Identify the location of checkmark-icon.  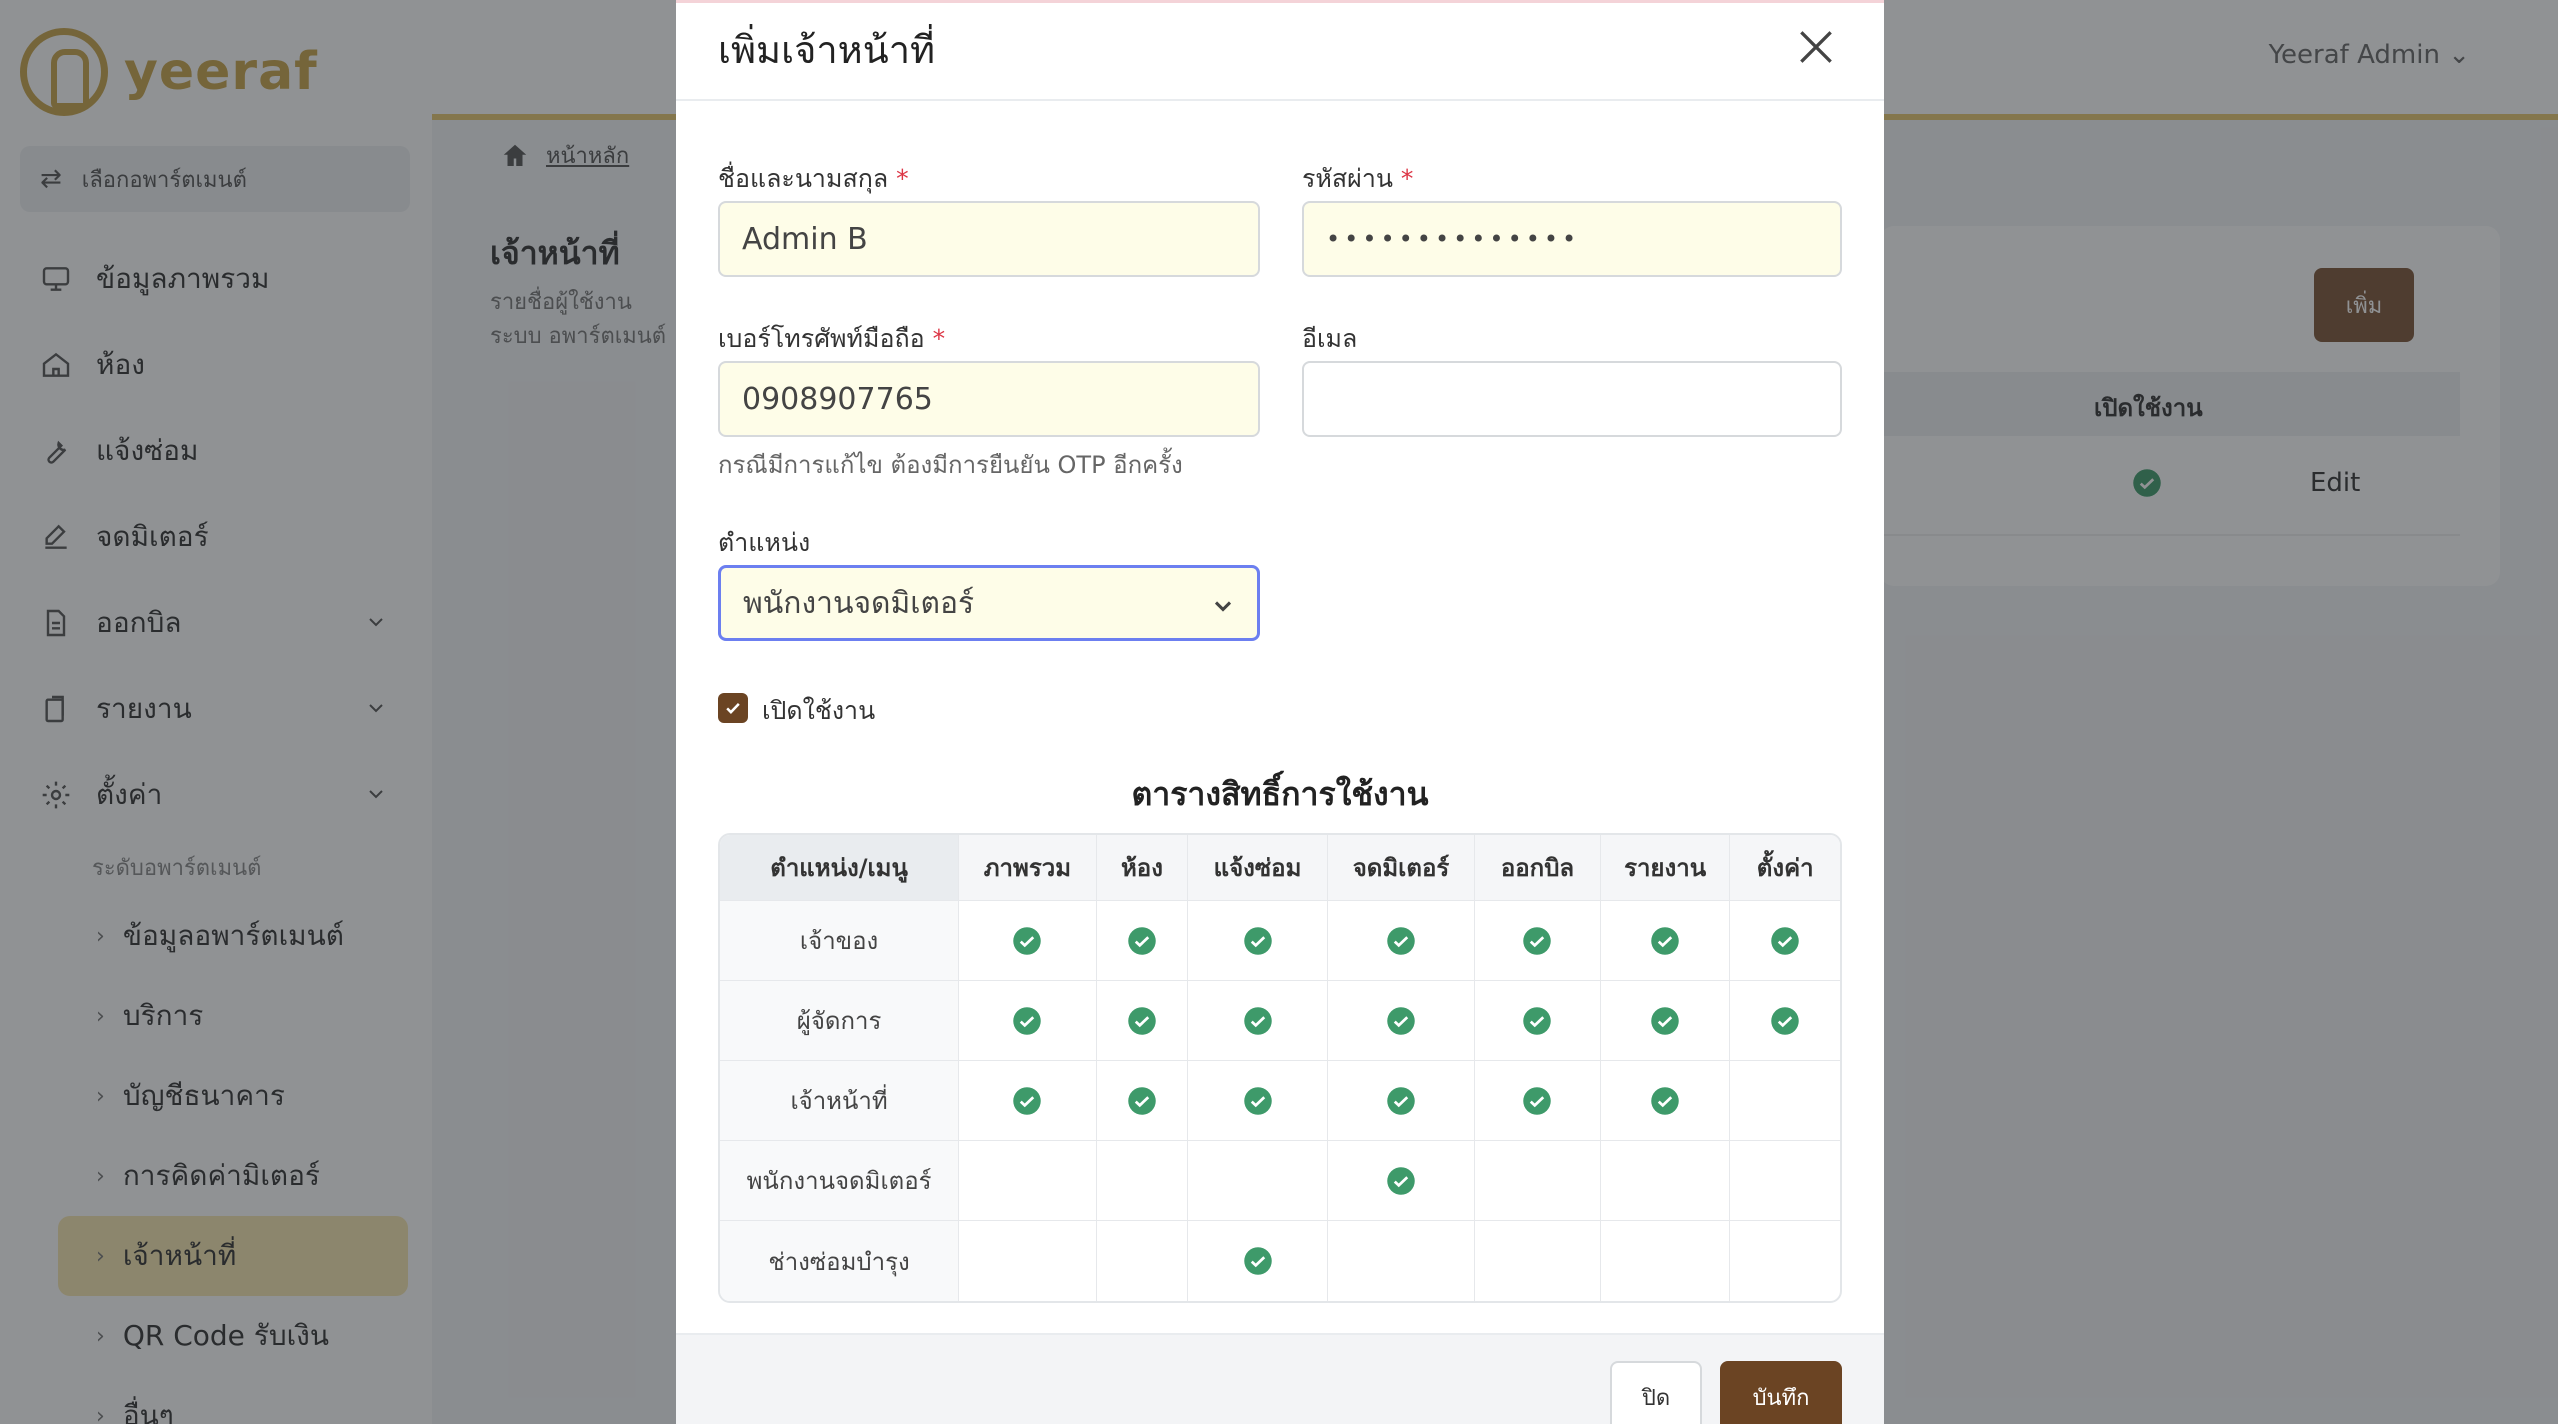
(733, 708).